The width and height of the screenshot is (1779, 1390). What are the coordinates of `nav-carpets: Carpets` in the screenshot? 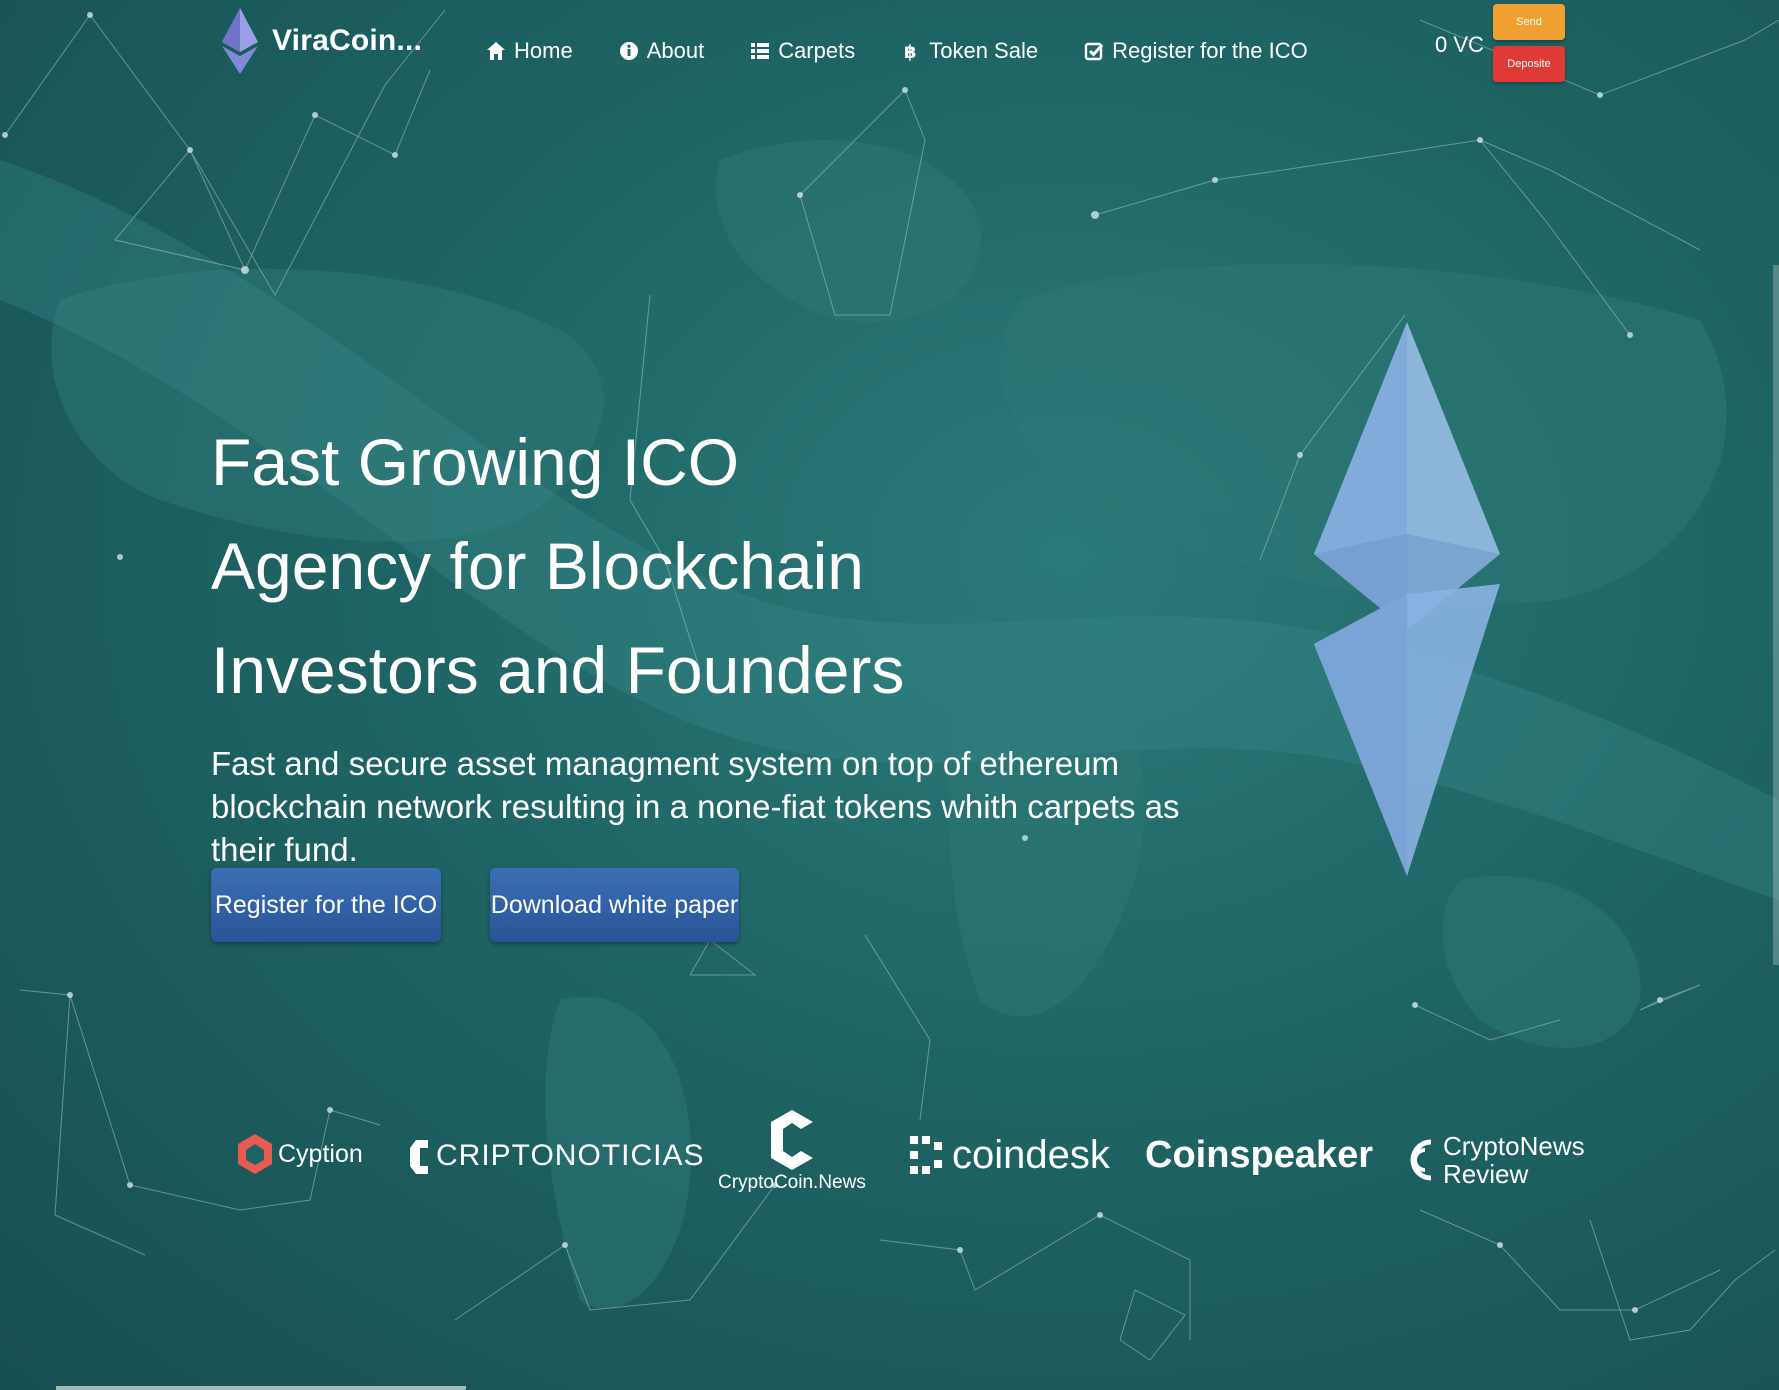 It's located at (802, 51).